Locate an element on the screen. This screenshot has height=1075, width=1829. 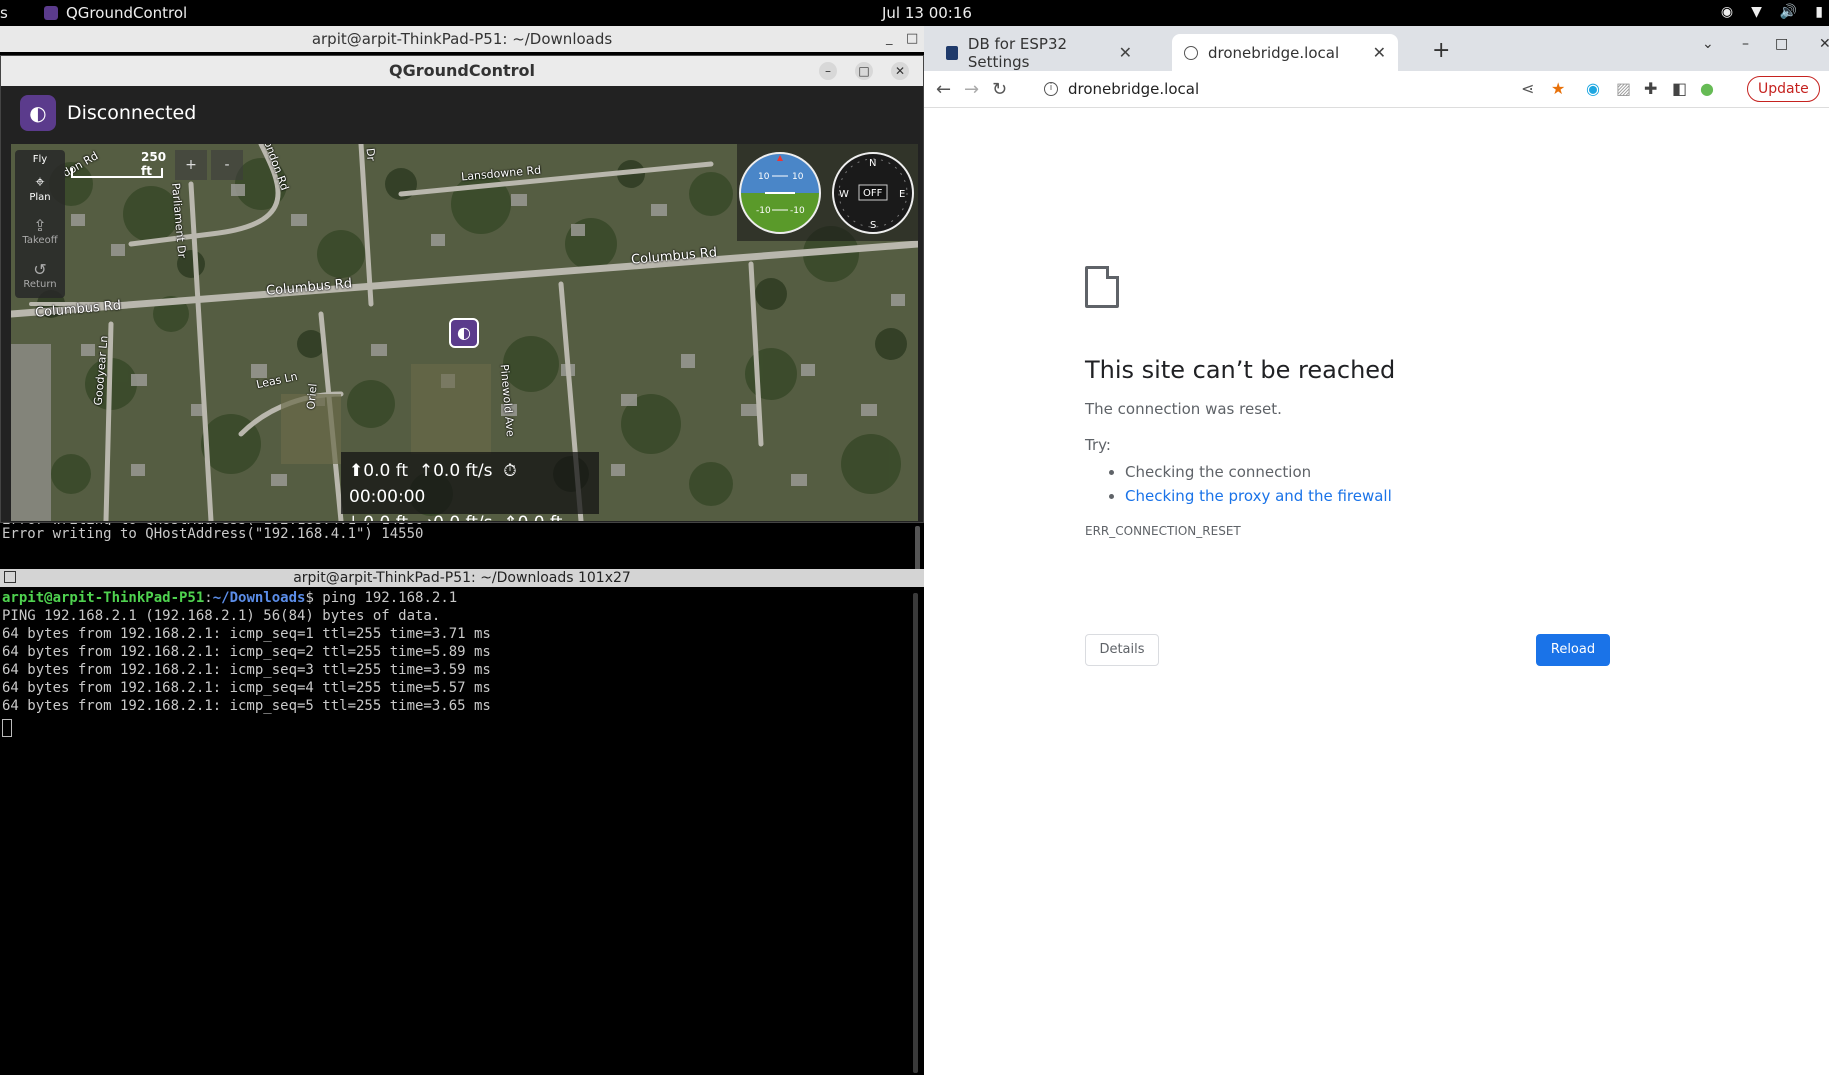
takeoff-label: Takeoff is located at coordinates (40, 240).